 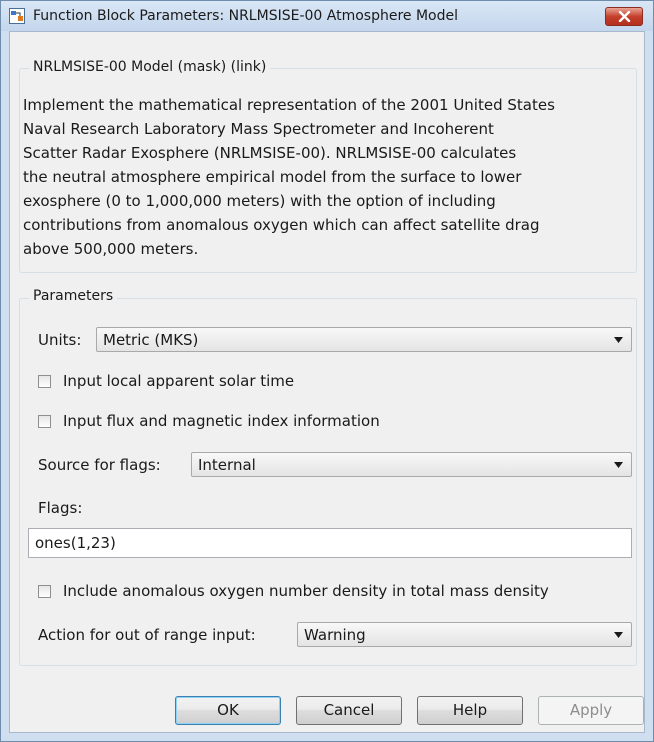 I want to click on description-group-legend: NRLMSISE-00 Model (mask) (link), so click(x=150, y=67).